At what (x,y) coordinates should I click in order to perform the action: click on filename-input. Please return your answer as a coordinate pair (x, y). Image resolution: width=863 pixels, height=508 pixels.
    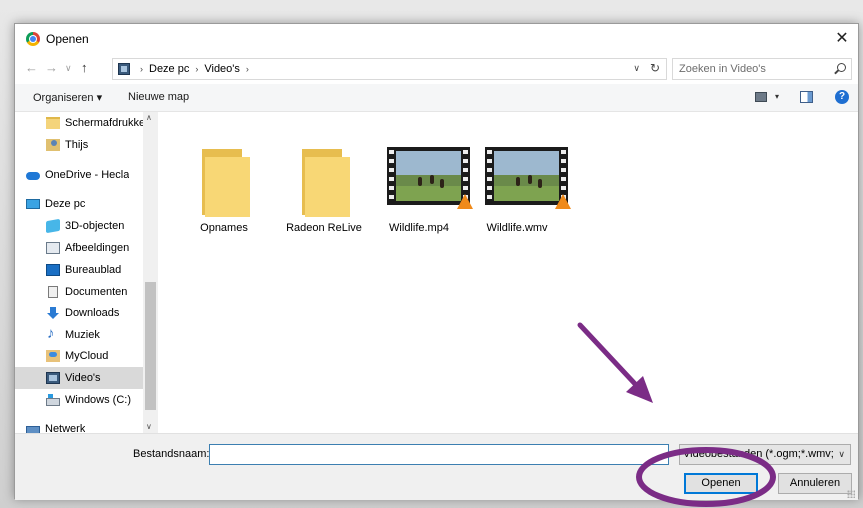
    Looking at the image, I should click on (439, 454).